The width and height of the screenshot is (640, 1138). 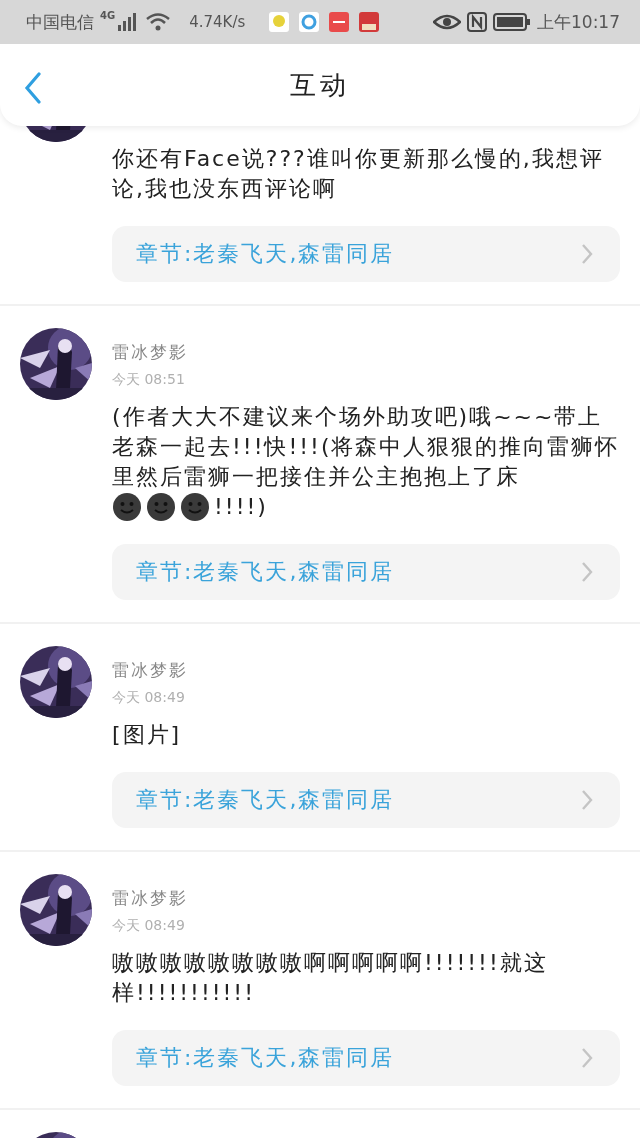 What do you see at coordinates (330, 978) in the screenshot?
I see `comment-text: 嗷嗷嗷嗷嗷嗷嗷嗷啊啊啊啊啊!!!!!!!就这样!!!!!!!!!!!` at bounding box center [330, 978].